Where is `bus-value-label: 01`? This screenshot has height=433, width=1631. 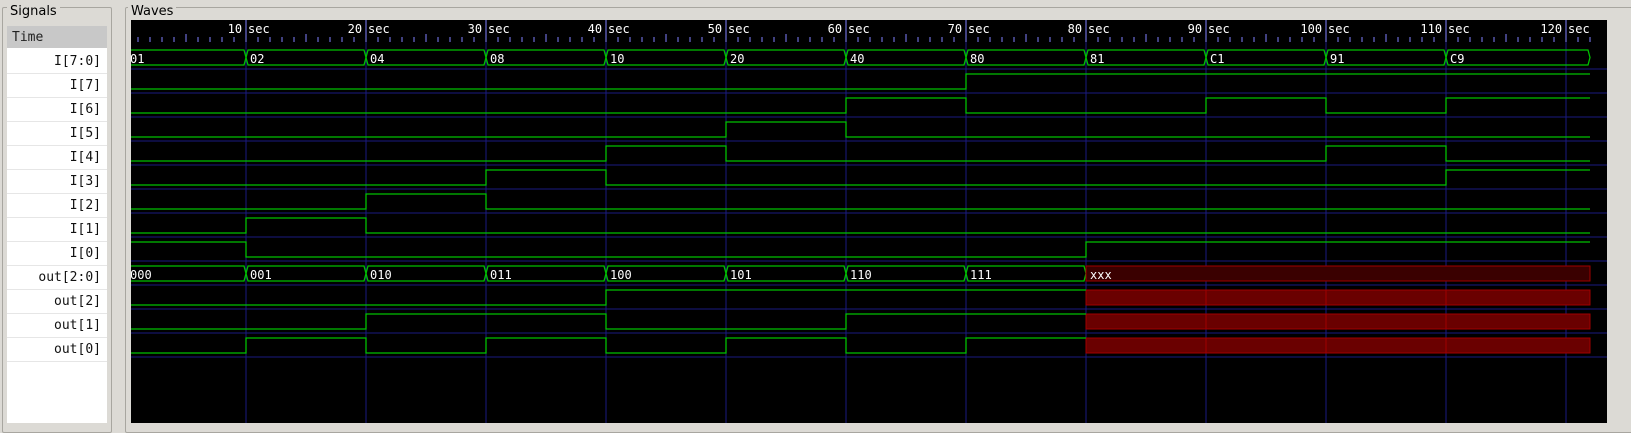
bus-value-label: 01 is located at coordinates (137, 59).